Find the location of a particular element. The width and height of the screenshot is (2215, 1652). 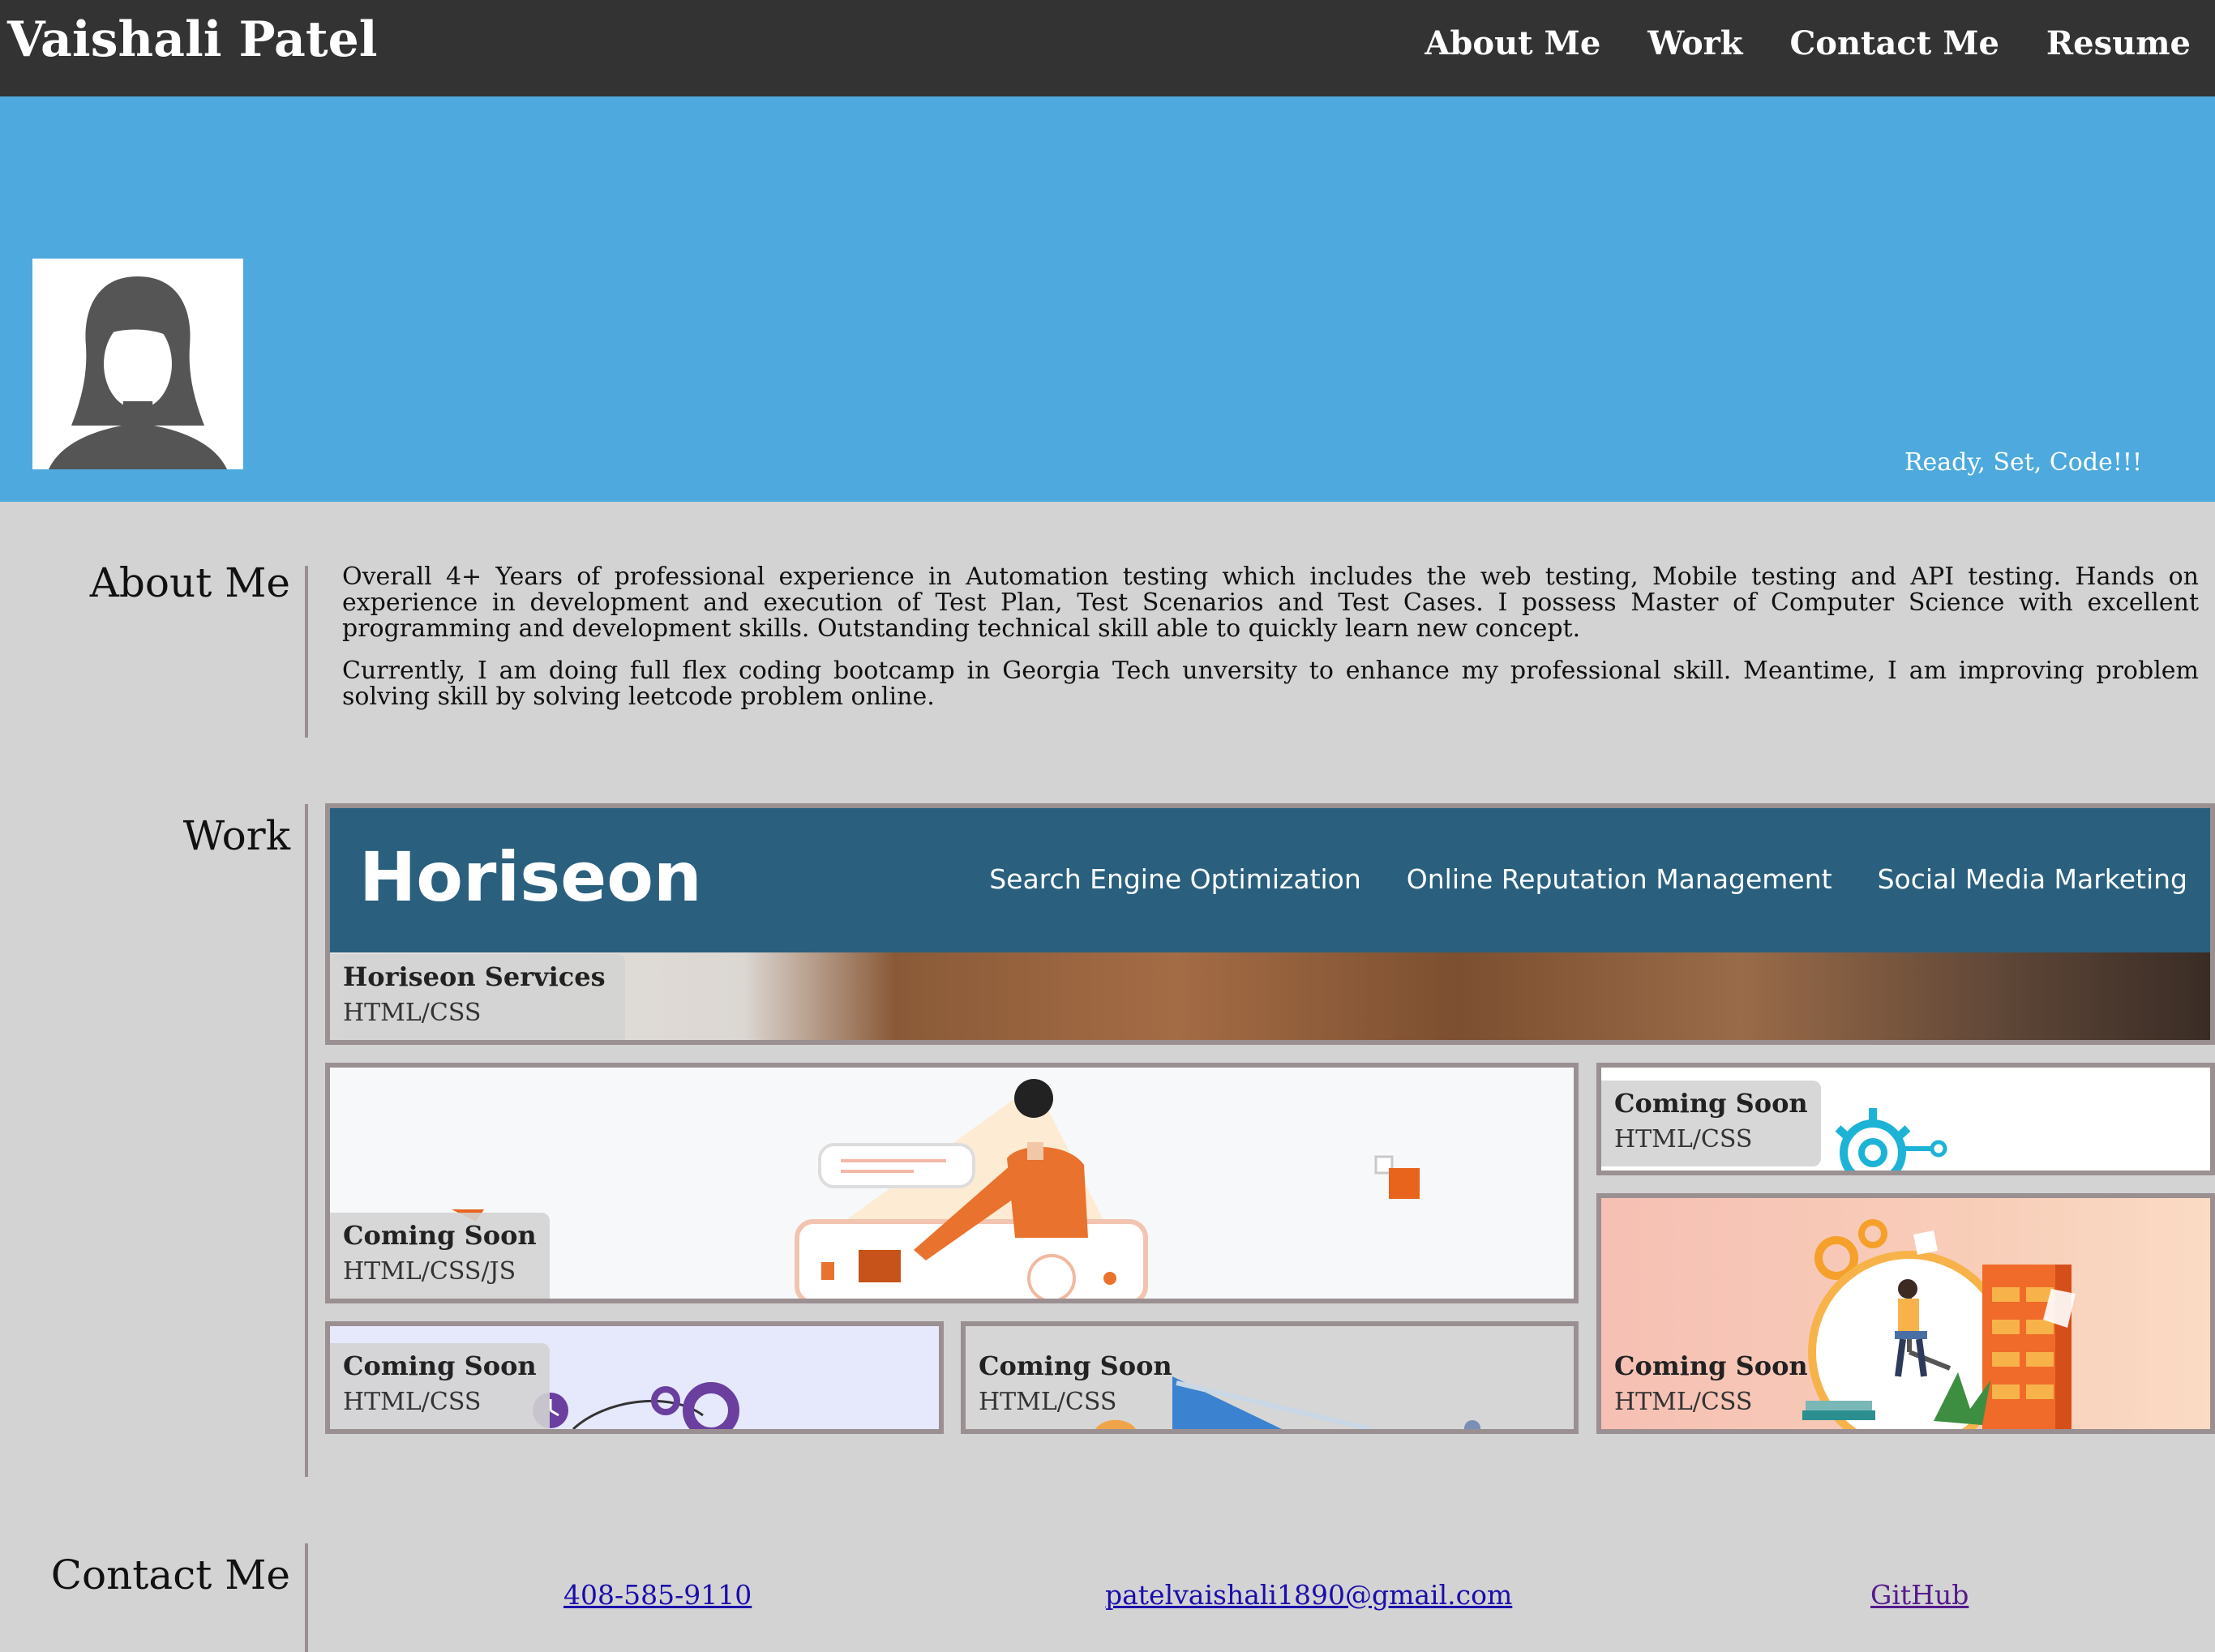

project-label: Coming Soon HTML/CSS/JS is located at coordinates (440, 1256).